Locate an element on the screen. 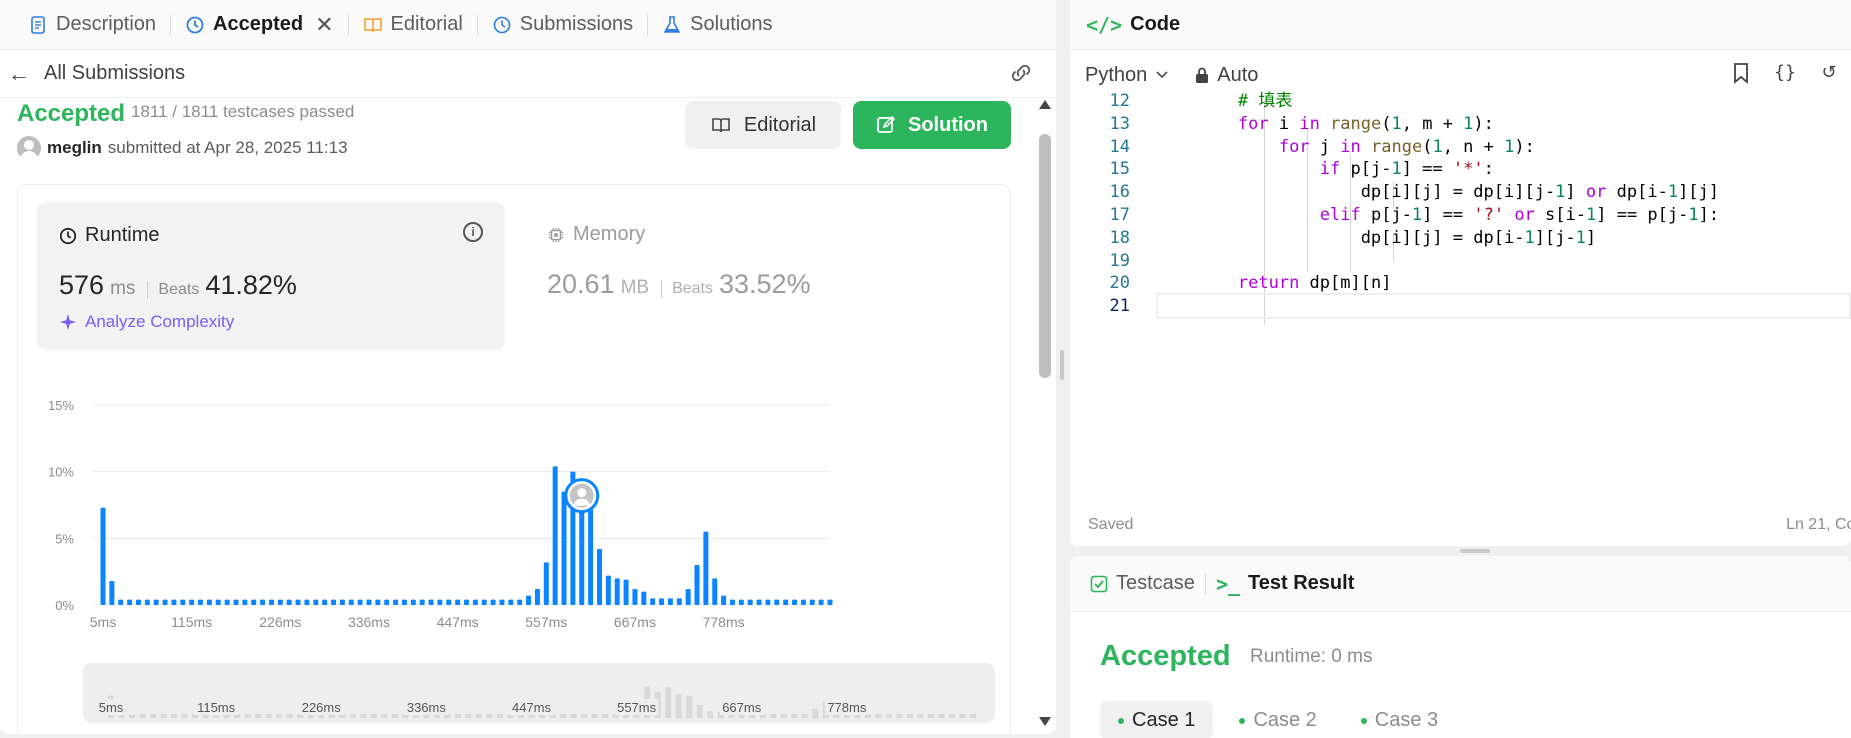 This screenshot has height=738, width=1851. tab-solutions-label: Solutions is located at coordinates (731, 24).